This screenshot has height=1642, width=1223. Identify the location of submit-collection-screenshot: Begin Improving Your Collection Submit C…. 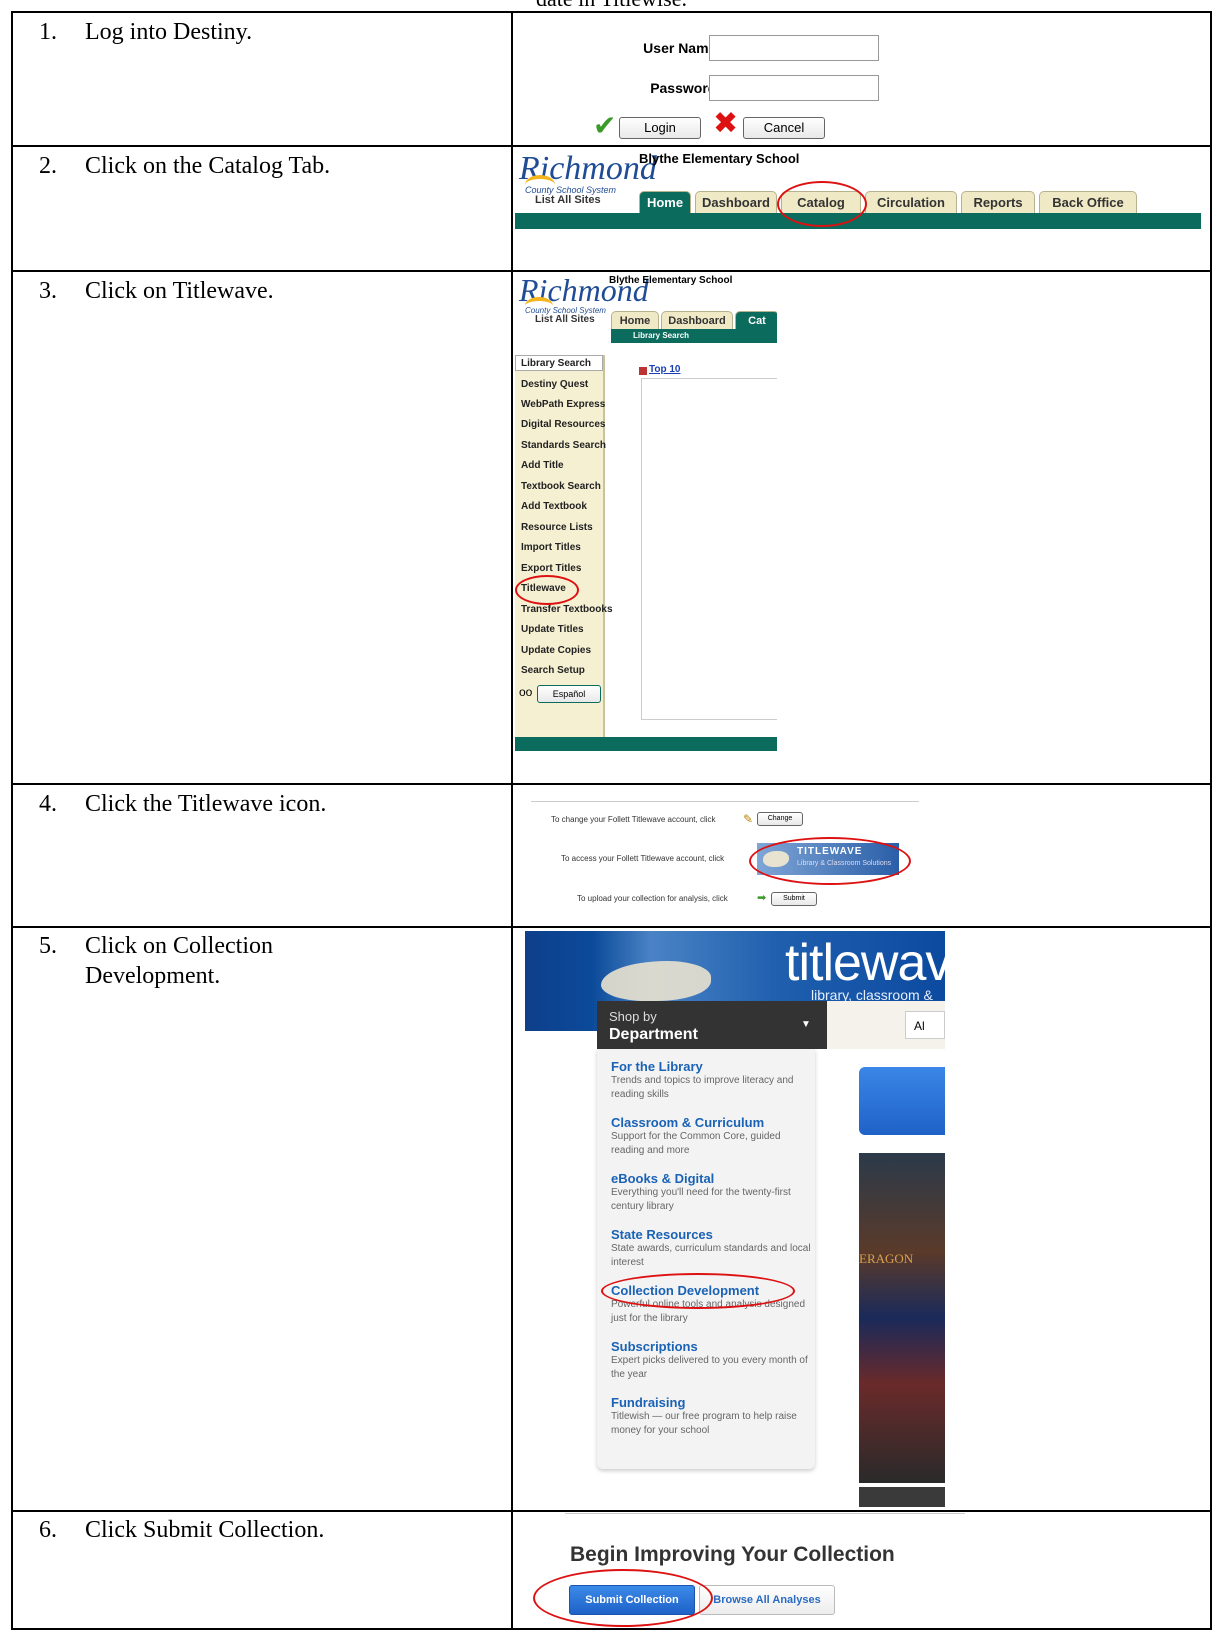
(745, 1570).